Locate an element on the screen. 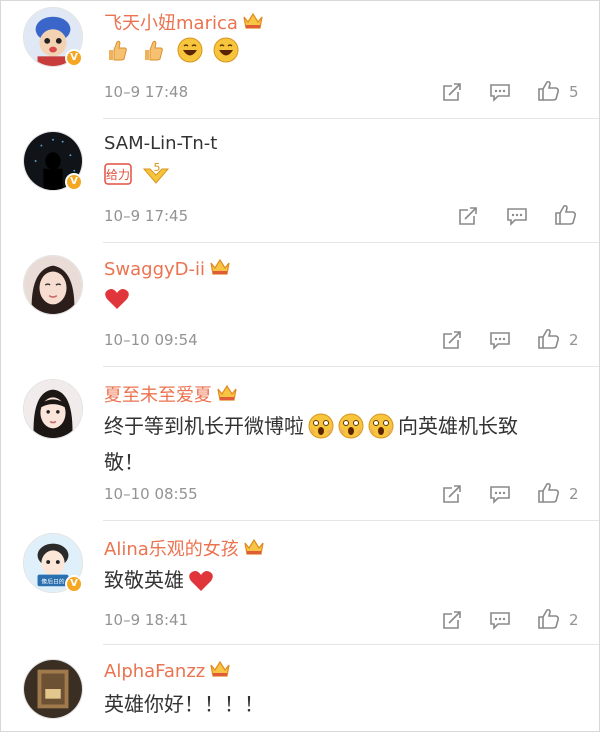 The height and width of the screenshot is (732, 600). timestamp: 10–9 18:41 is located at coordinates (146, 620).